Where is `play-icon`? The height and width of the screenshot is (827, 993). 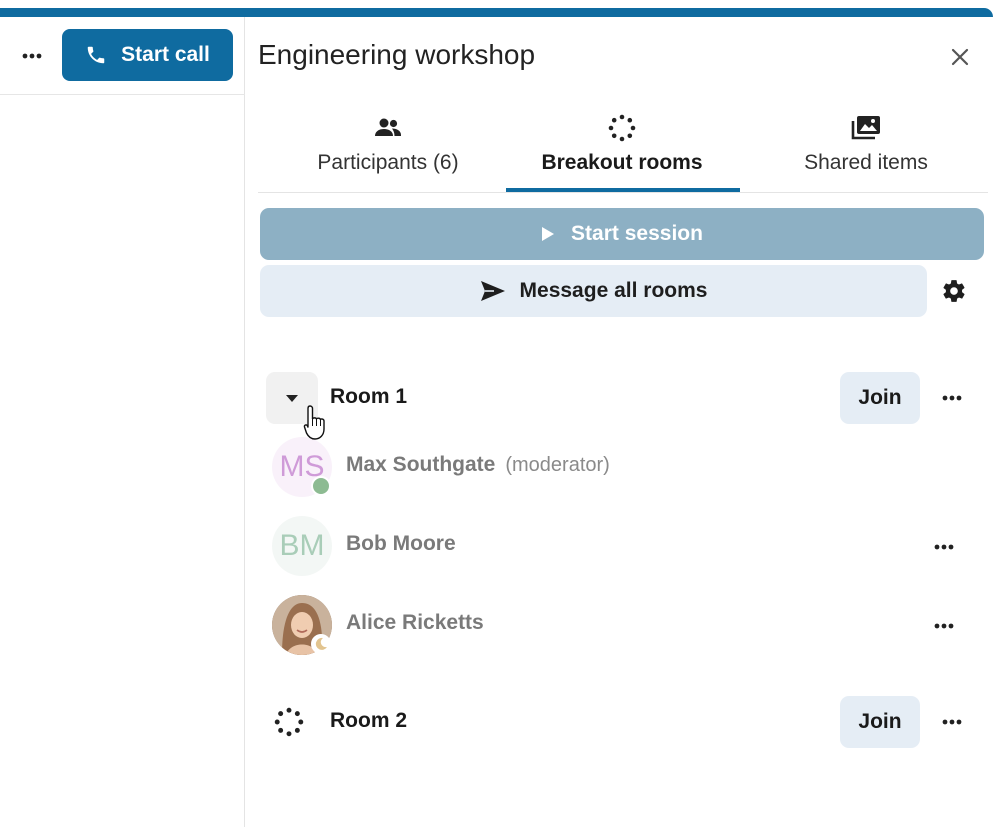 play-icon is located at coordinates (548, 234).